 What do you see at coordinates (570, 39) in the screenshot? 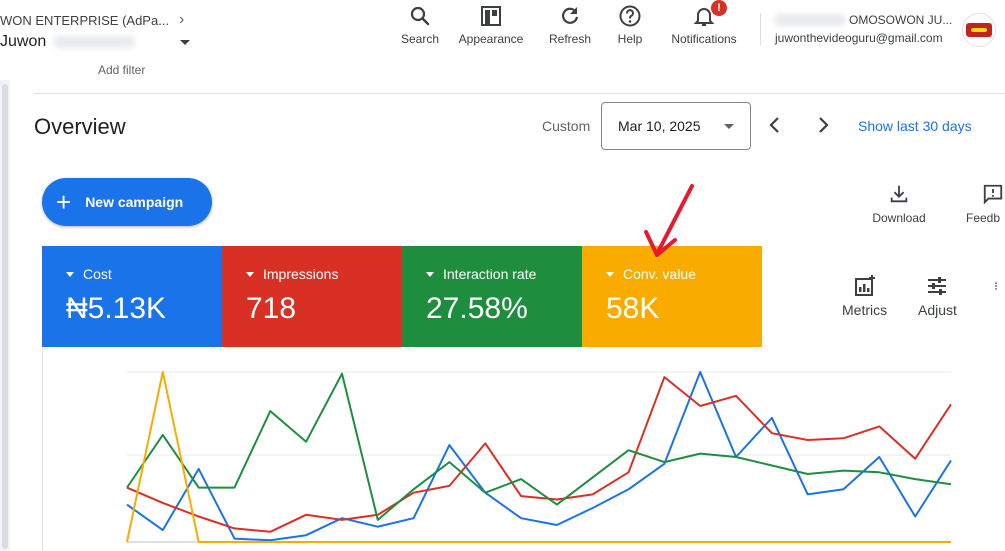
I see `refresh-label: Refresh` at bounding box center [570, 39].